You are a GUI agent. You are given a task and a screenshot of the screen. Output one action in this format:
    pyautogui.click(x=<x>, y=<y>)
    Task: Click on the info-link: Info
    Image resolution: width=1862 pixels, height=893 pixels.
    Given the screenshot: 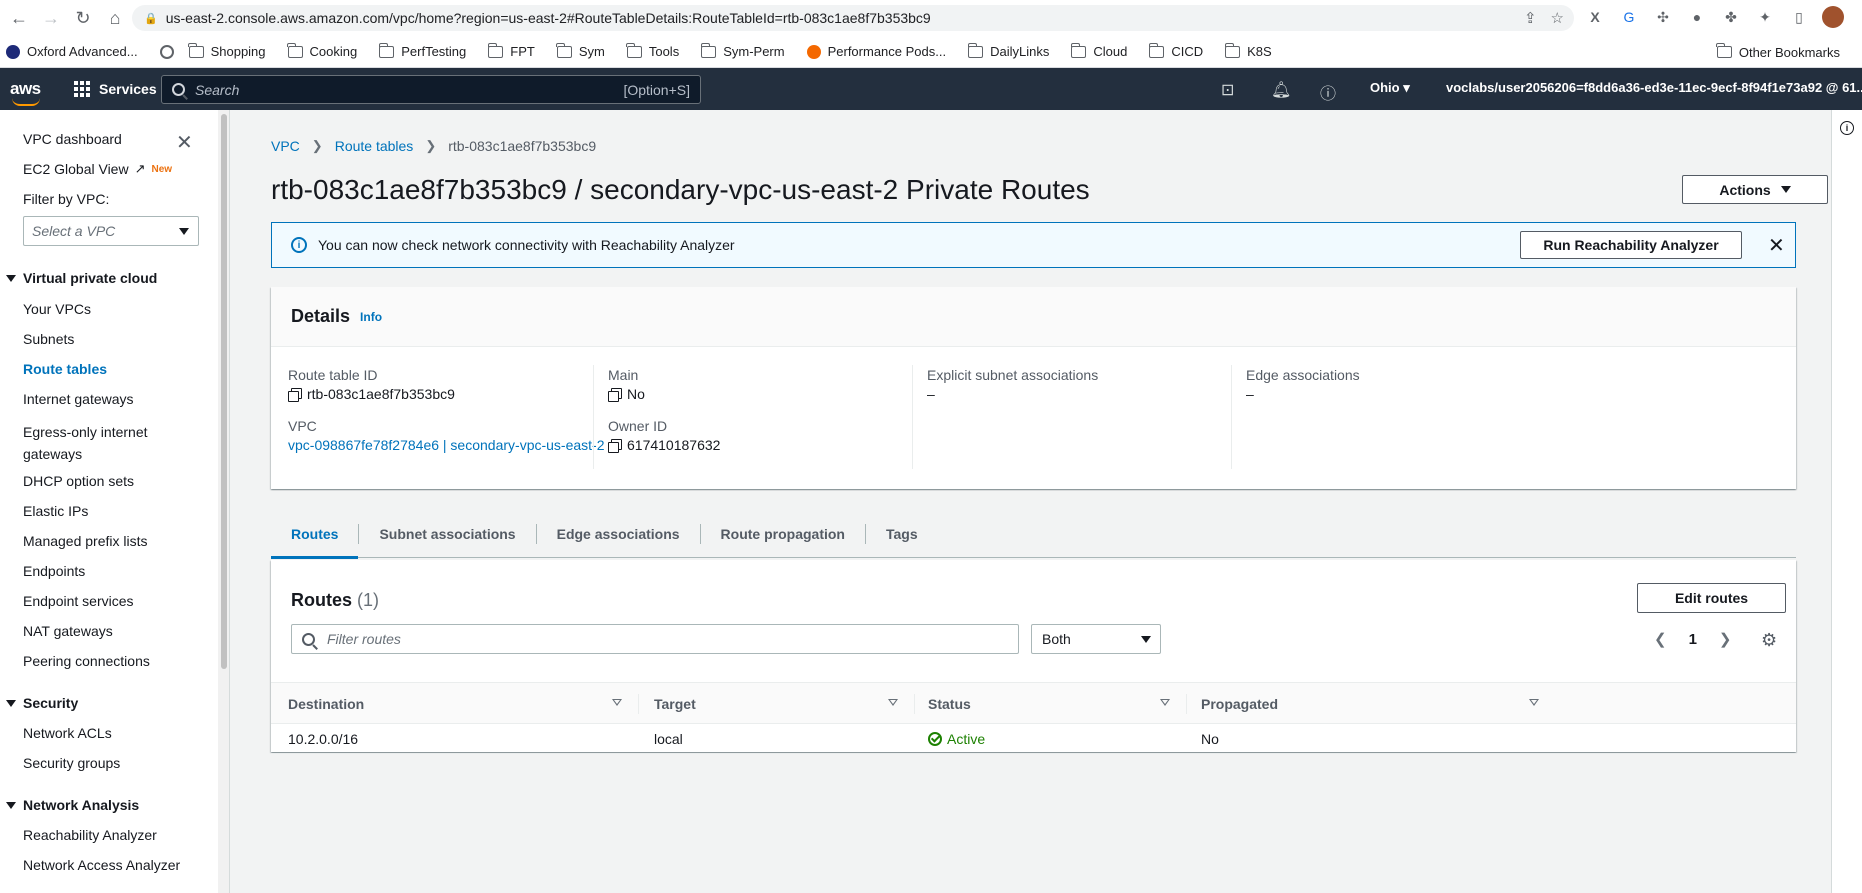 What is the action you would take?
    pyautogui.click(x=371, y=317)
    